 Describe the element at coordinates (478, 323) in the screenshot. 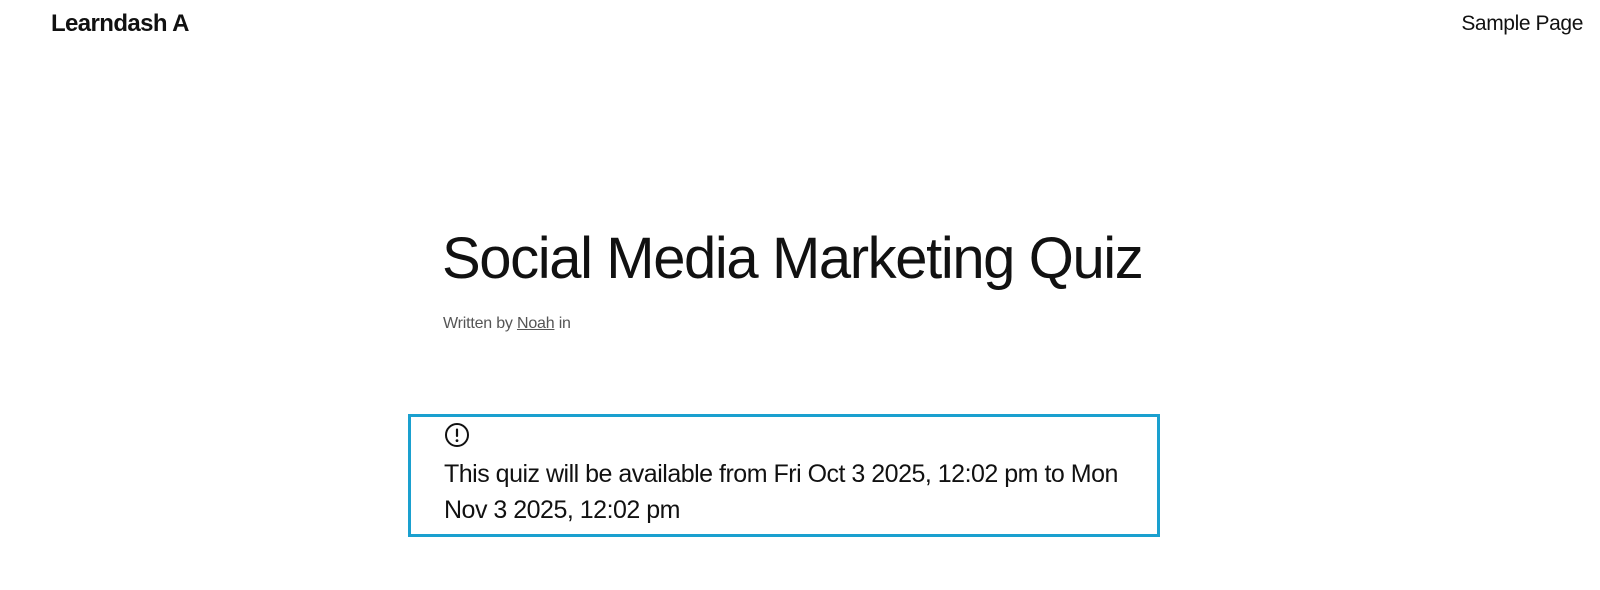

I see `byline-prefix: Written by` at that location.